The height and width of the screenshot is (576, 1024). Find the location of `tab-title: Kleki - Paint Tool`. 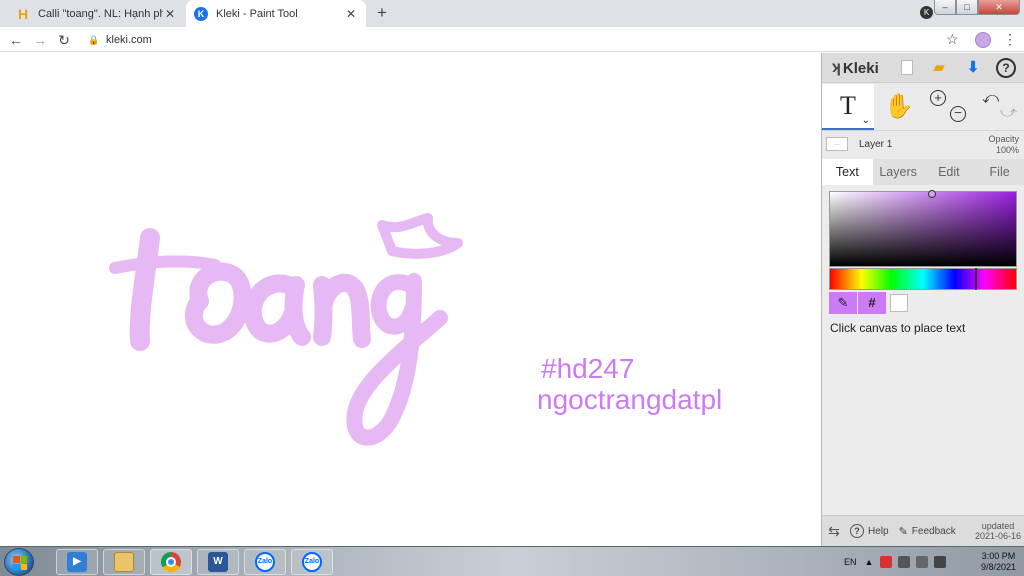

tab-title: Kleki - Paint Tool is located at coordinates (257, 13).